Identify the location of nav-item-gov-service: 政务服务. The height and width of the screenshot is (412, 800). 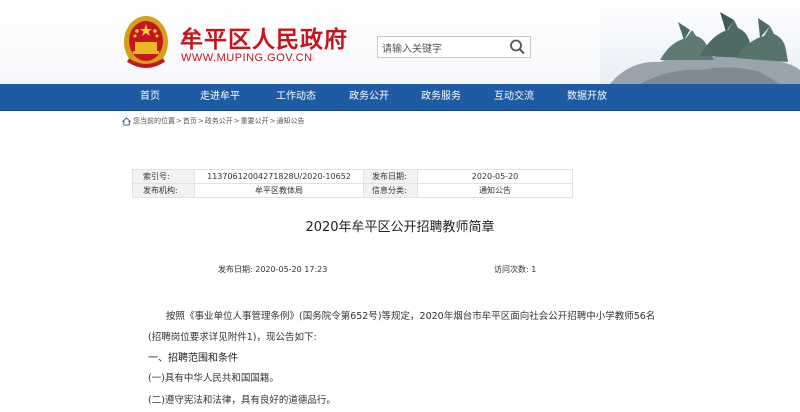
(441, 97).